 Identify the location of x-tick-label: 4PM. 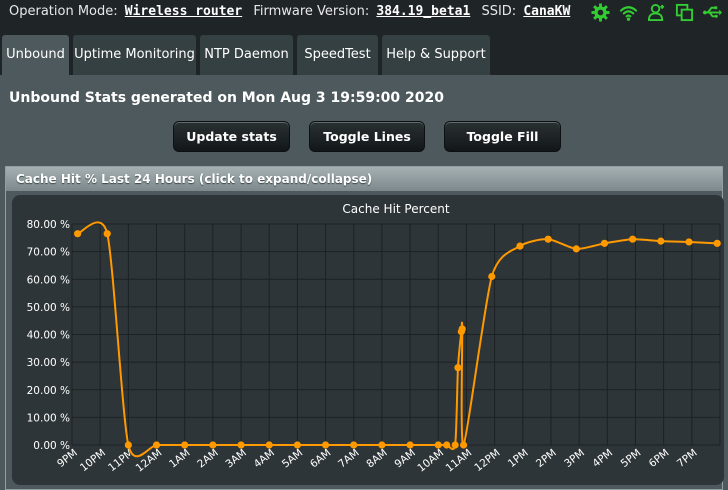
(602, 458).